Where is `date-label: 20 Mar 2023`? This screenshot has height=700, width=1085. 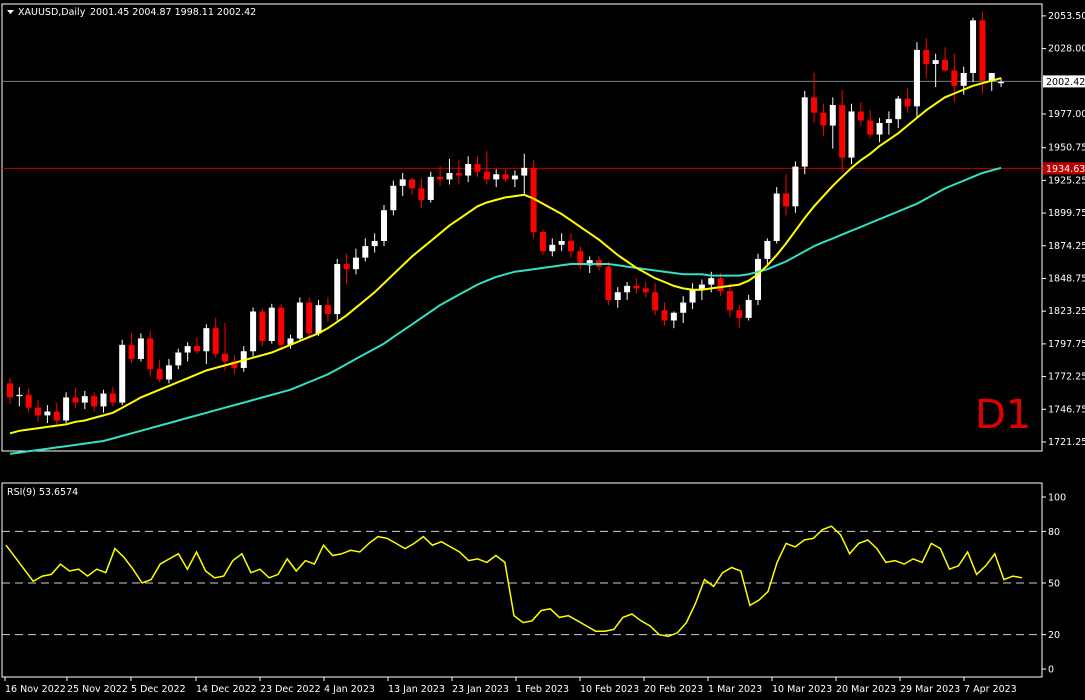
date-label: 20 Mar 2023 is located at coordinates (866, 689).